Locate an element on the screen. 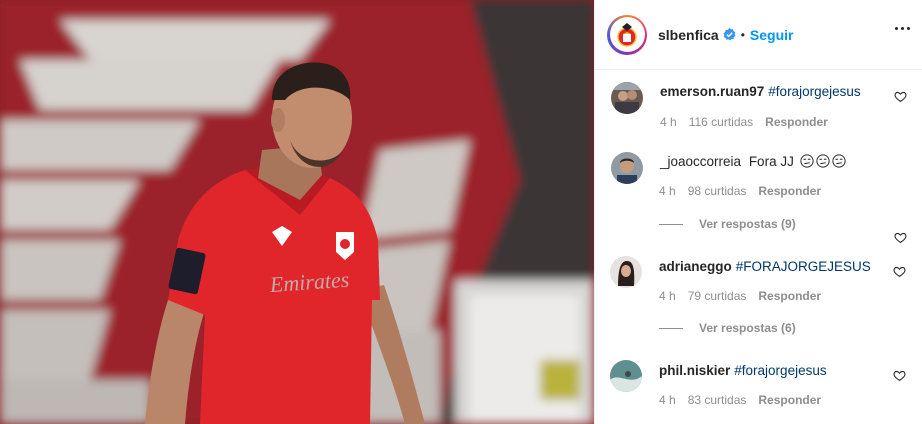 The image size is (922, 424). comment-text: Fora JJ is located at coordinates (771, 161).